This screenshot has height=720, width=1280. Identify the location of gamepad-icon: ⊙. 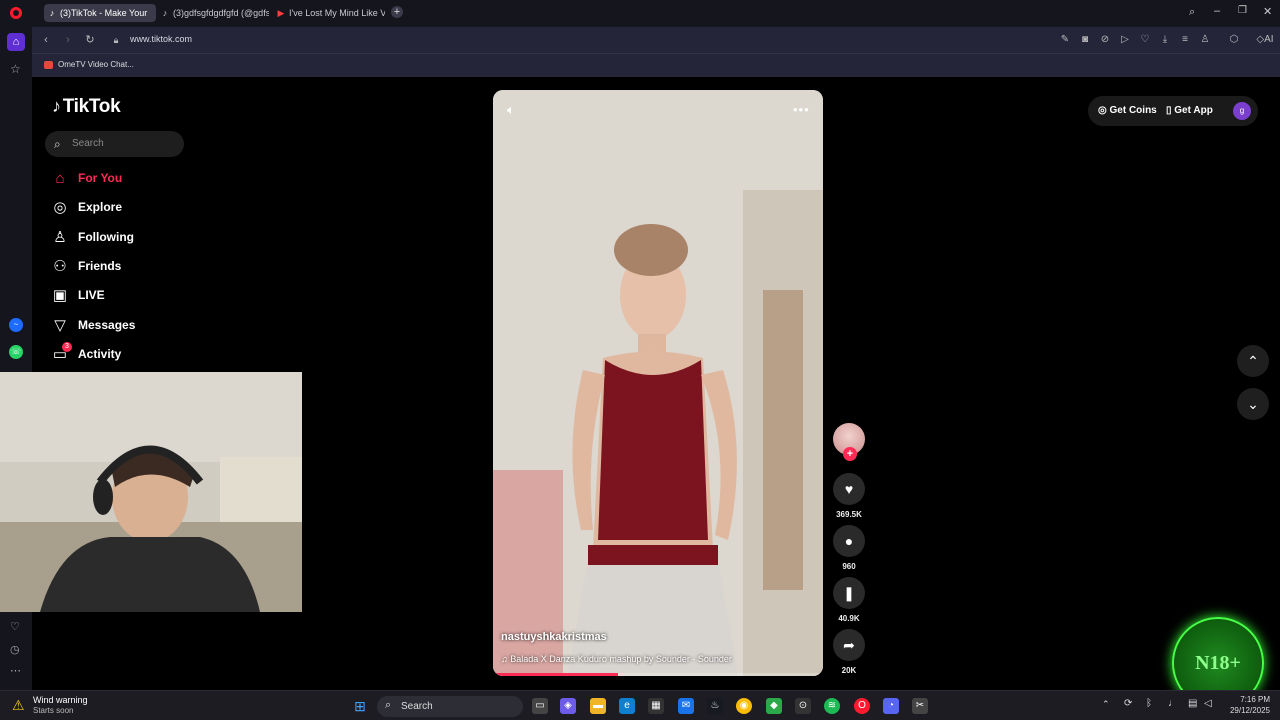
(803, 706).